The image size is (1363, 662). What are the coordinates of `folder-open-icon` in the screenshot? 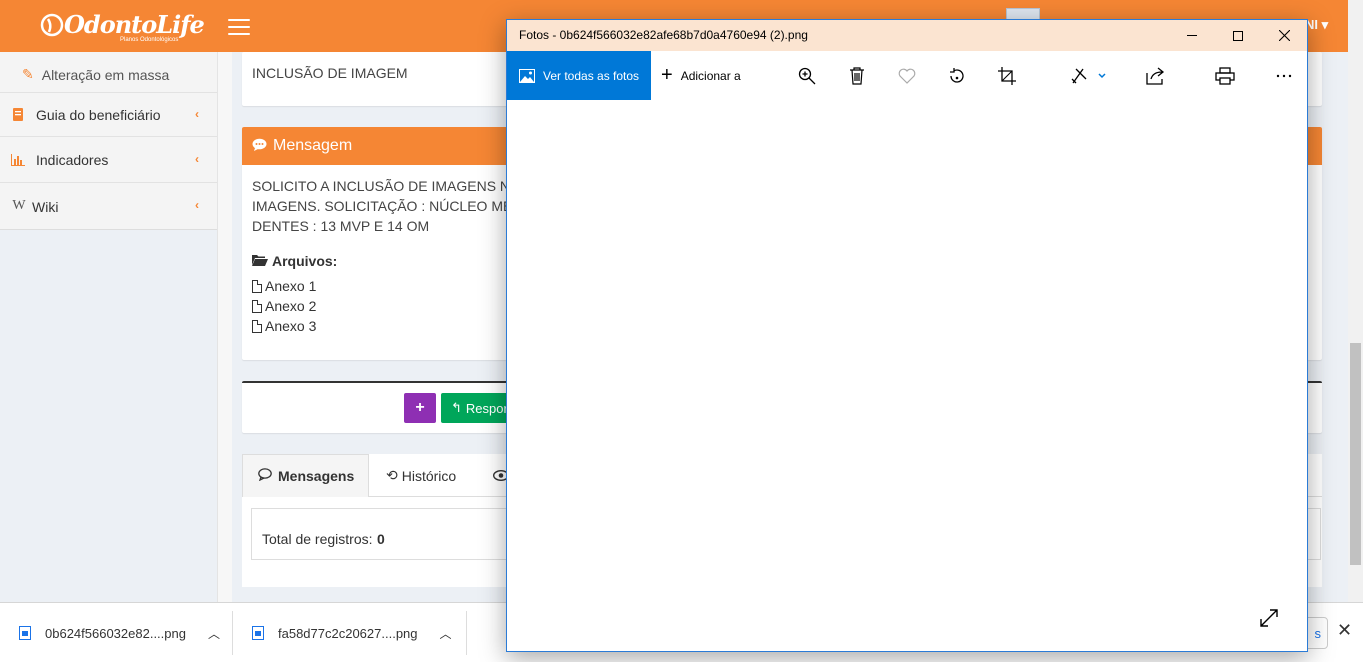 It's located at (260, 261).